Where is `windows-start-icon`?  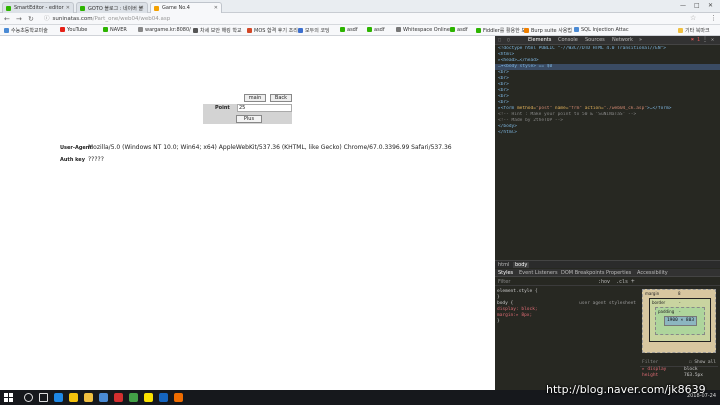
windows-start-icon is located at coordinates (8, 397).